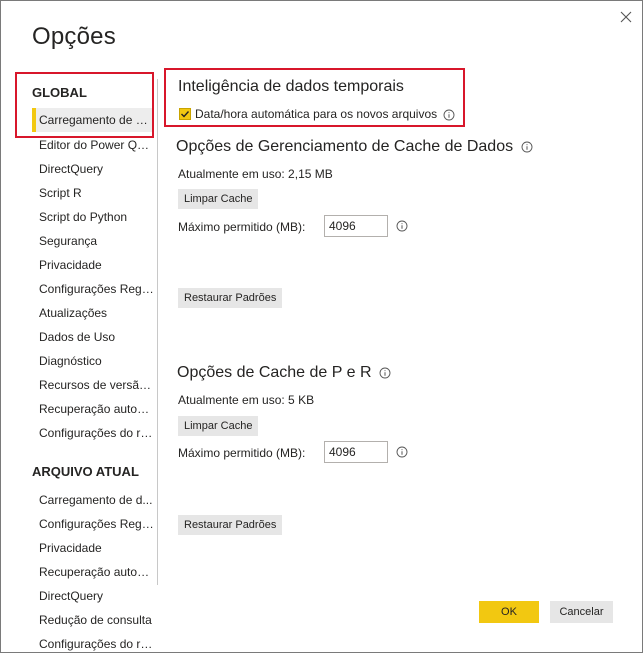  What do you see at coordinates (93, 217) in the screenshot?
I see `sidebar-item-python-script: Script do Python` at bounding box center [93, 217].